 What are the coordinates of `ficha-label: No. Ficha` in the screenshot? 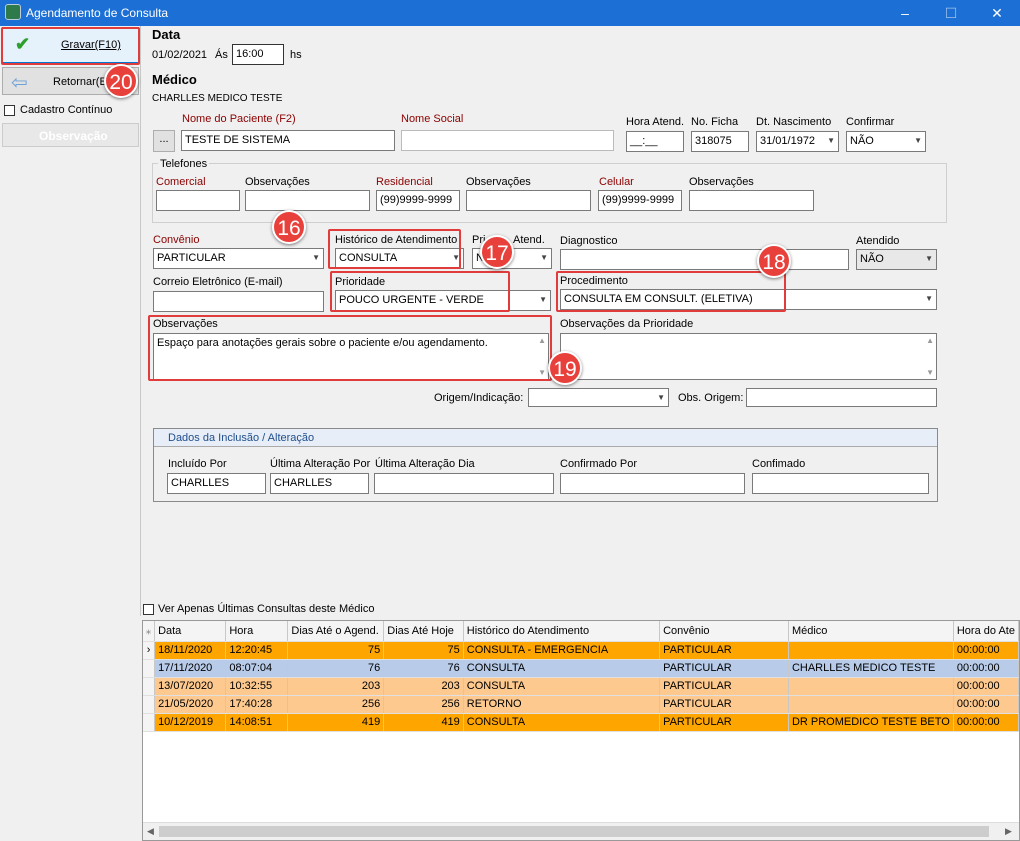 It's located at (715, 122).